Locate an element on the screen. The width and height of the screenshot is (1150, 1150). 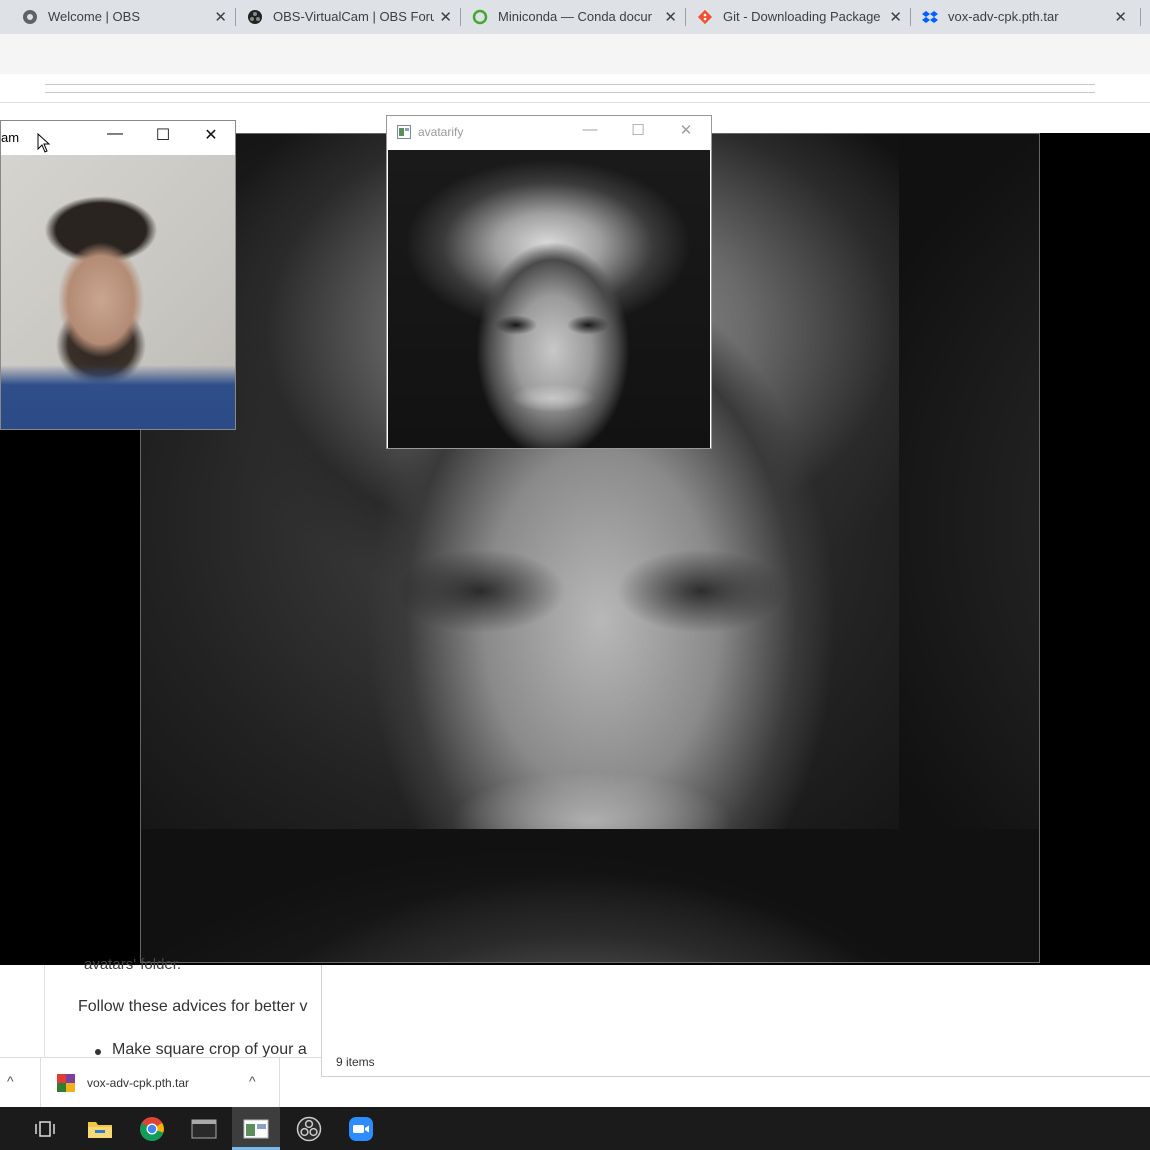
zoom-icon is located at coordinates (361, 1129).